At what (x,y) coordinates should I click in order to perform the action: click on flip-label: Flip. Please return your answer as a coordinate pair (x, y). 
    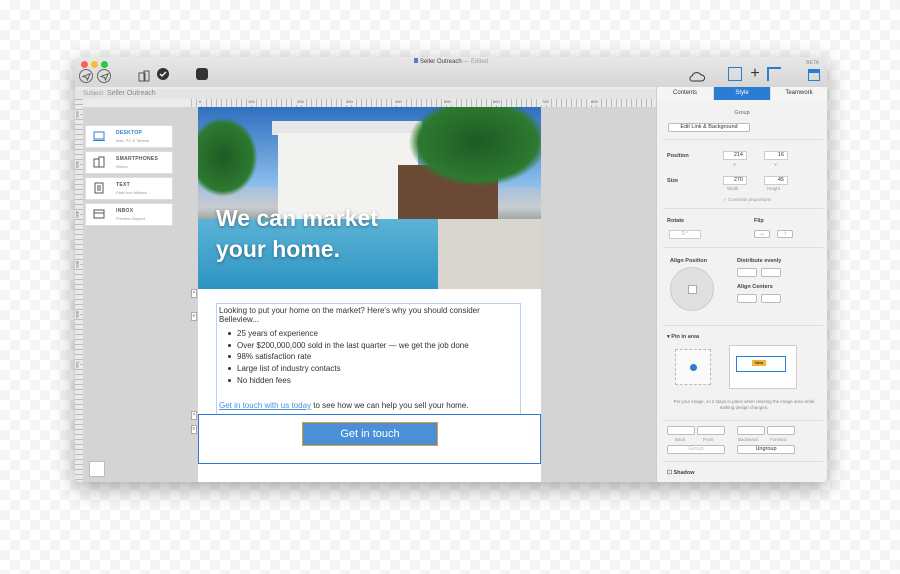
    Looking at the image, I should click on (759, 221).